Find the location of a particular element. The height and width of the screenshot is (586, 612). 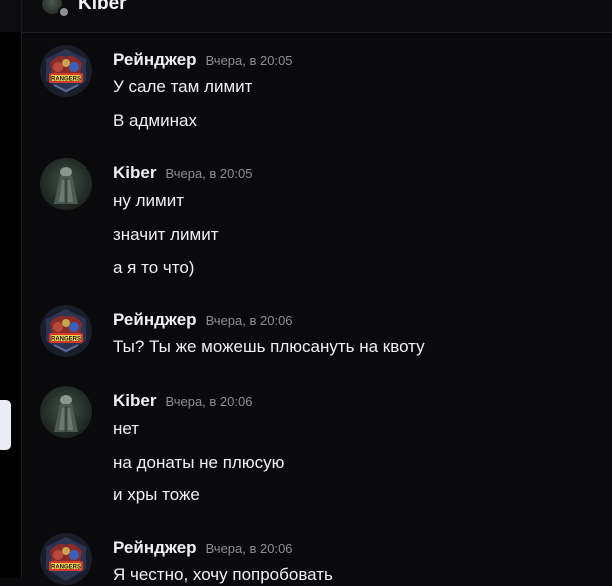

message-text: и хры тоже is located at coordinates (156, 494).